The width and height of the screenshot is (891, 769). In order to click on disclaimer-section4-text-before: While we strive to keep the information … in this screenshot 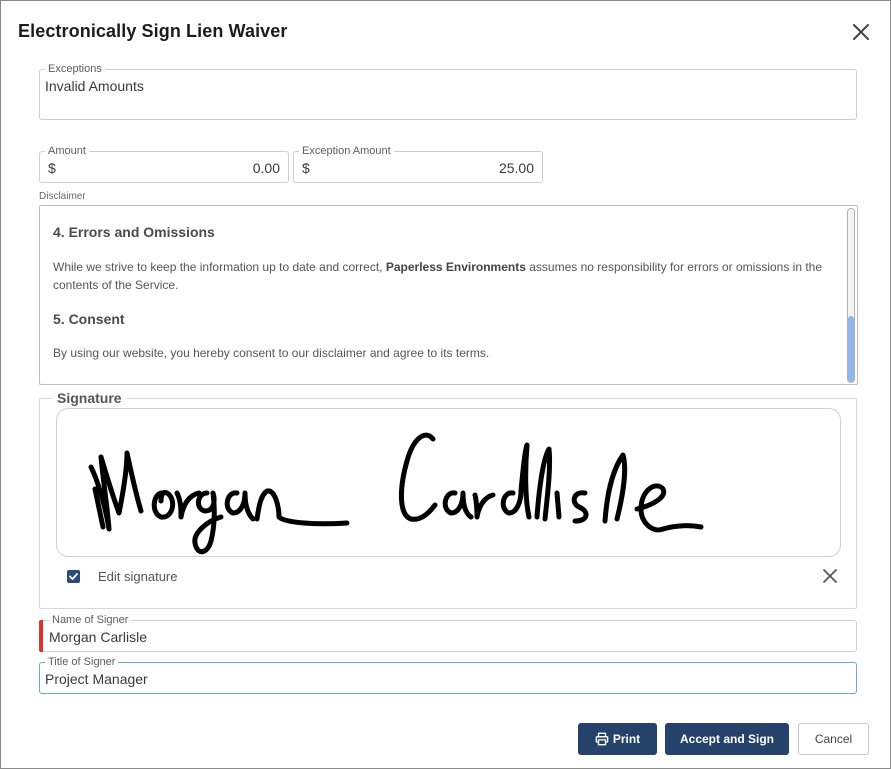, I will do `click(219, 267)`.